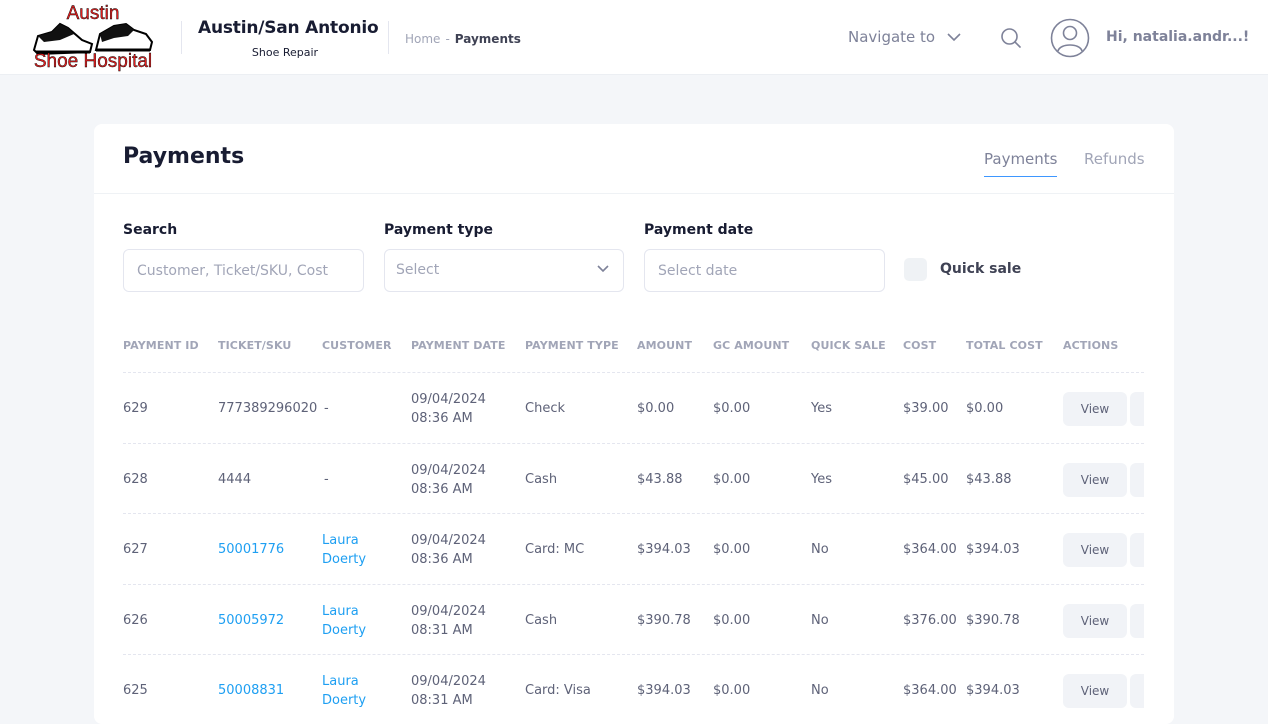 This screenshot has width=1268, height=724. What do you see at coordinates (848, 345) in the screenshot?
I see `column-header-quick-sale: QUICK SALE` at bounding box center [848, 345].